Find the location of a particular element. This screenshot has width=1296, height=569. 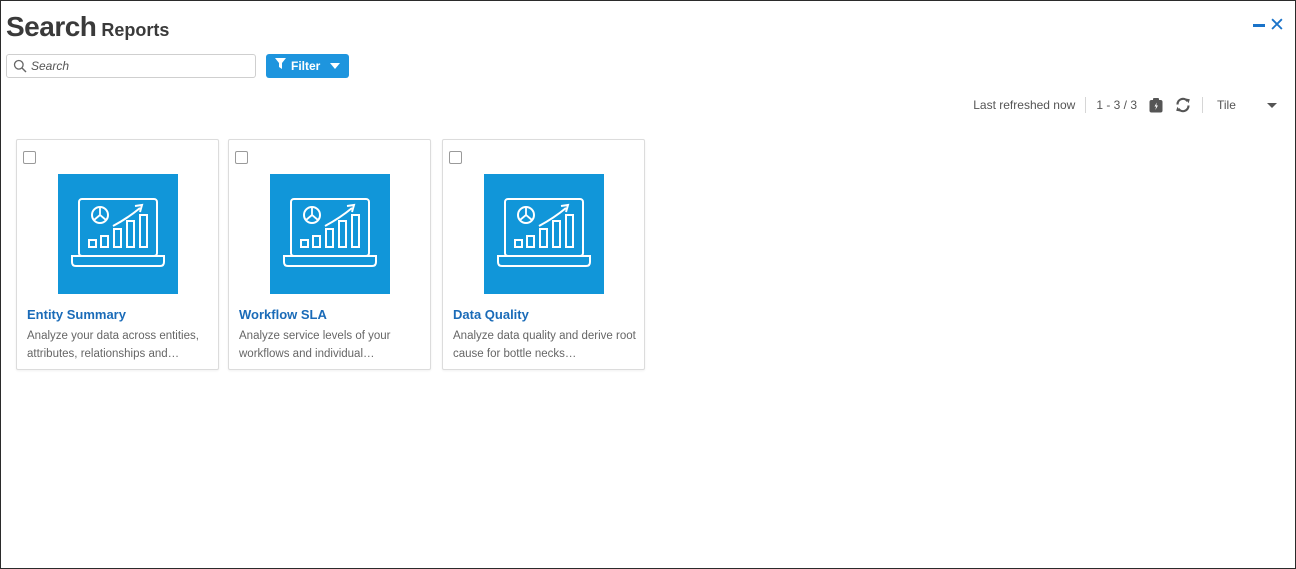

page-subtitle: Reports is located at coordinates (135, 30).